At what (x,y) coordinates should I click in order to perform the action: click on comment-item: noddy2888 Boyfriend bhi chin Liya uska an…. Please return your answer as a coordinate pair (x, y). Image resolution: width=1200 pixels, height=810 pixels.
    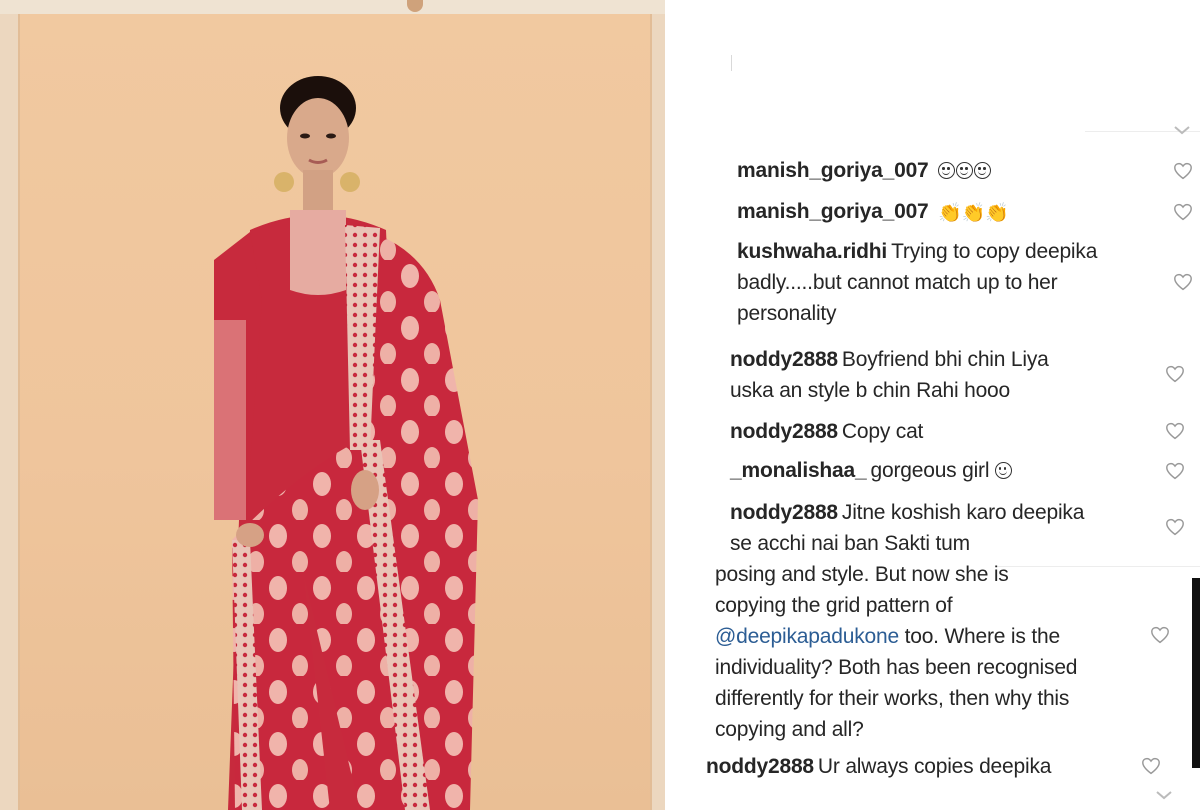
    Looking at the image, I should click on (889, 375).